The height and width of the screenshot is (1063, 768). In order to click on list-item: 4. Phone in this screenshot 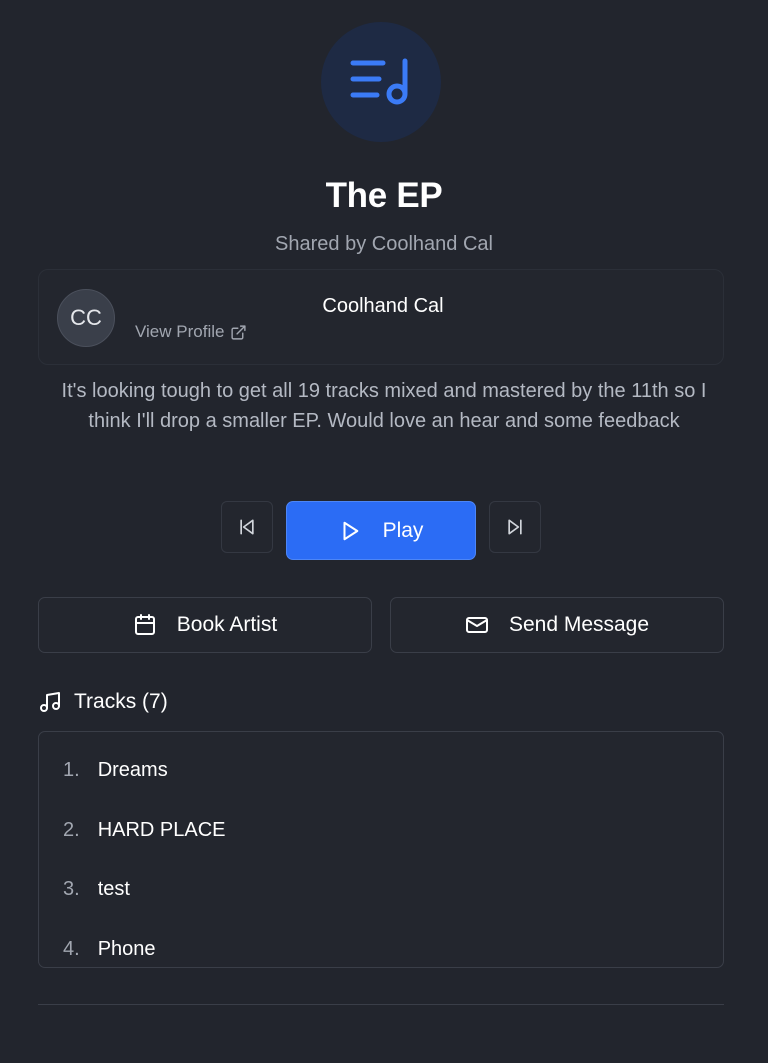, I will do `click(109, 949)`.